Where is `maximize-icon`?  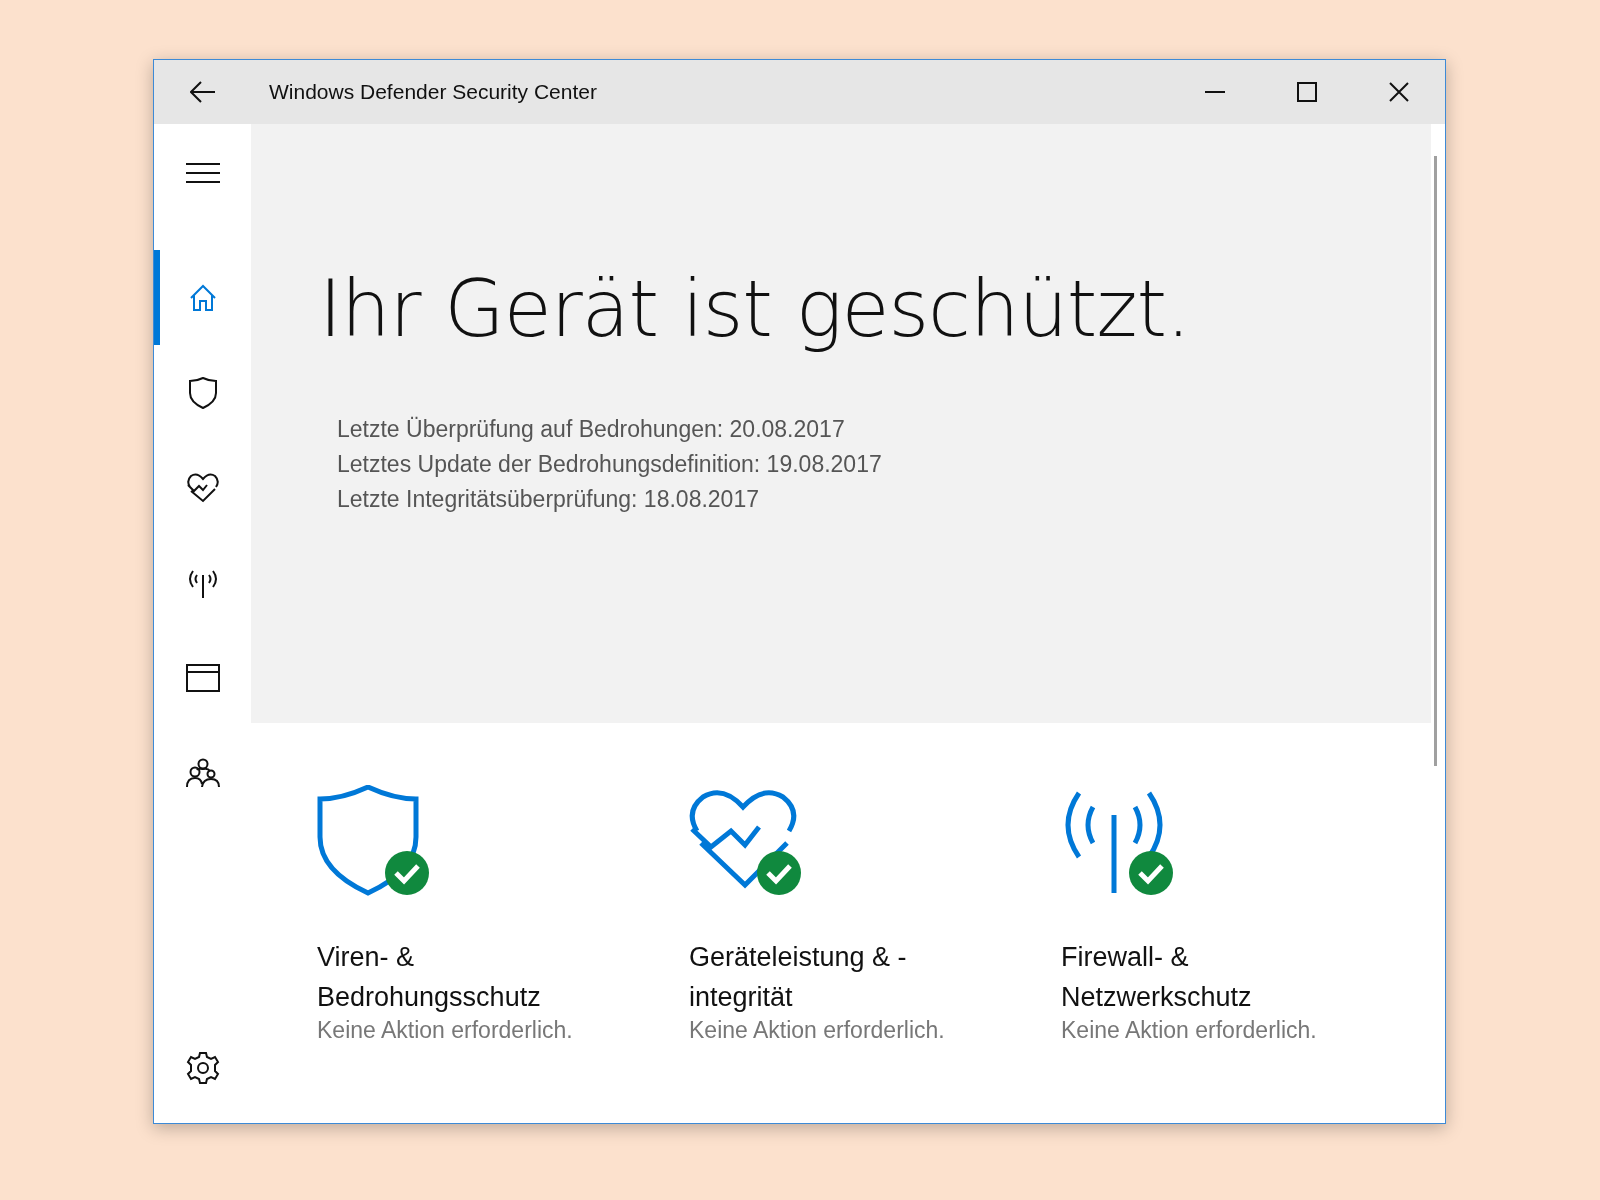
maximize-icon is located at coordinates (1307, 92).